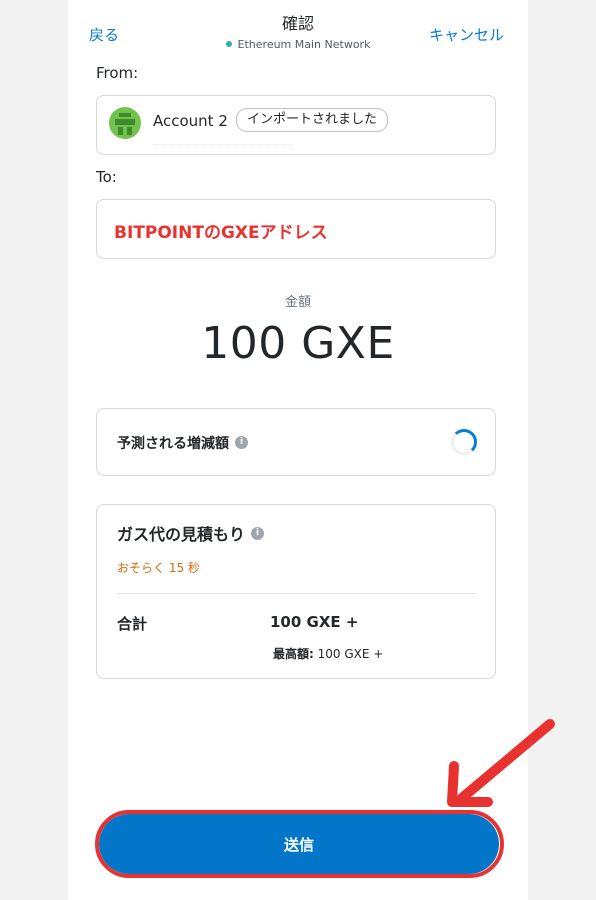 Image resolution: width=596 pixels, height=900 pixels. I want to click on to-label: To:, so click(106, 177).